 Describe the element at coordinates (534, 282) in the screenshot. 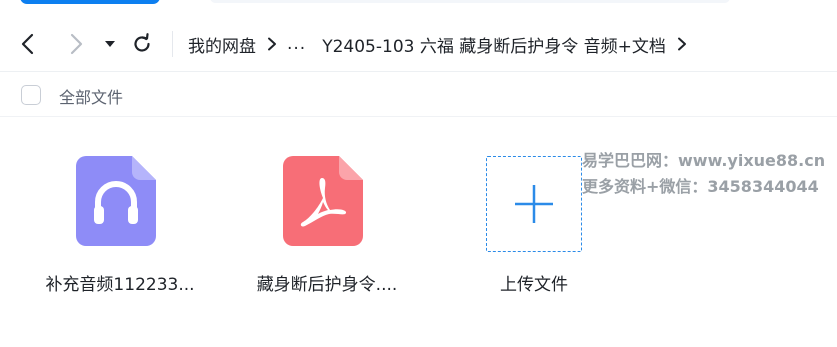

I see `upload-file-label: 上传文件` at that location.